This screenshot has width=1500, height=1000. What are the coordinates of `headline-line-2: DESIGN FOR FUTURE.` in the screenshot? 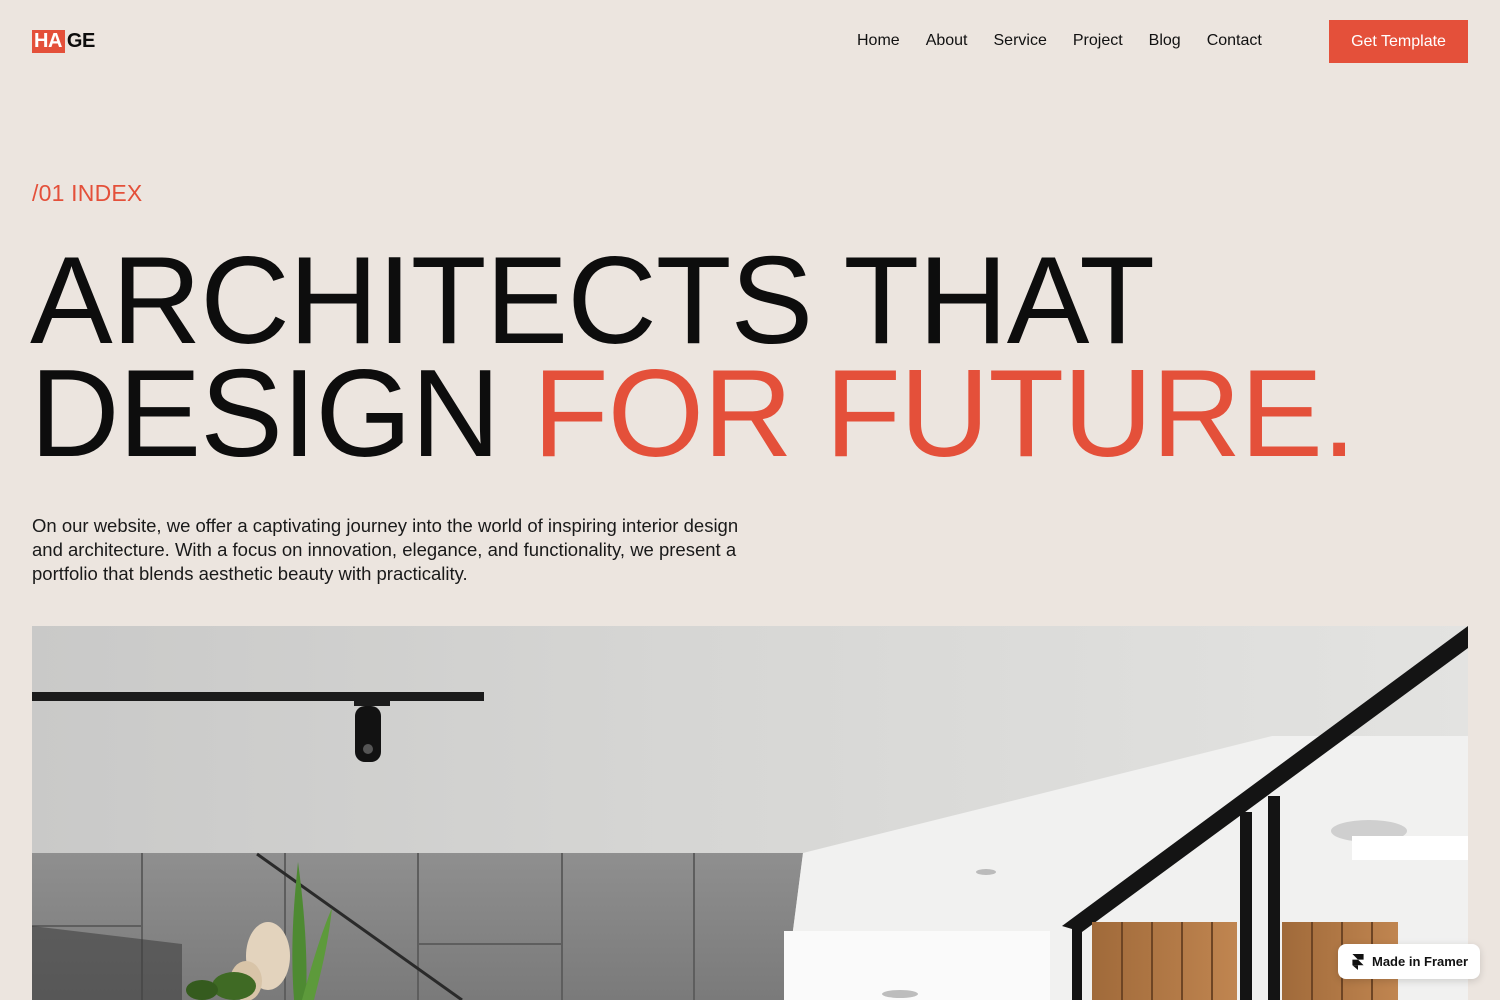 It's located at (693, 414).